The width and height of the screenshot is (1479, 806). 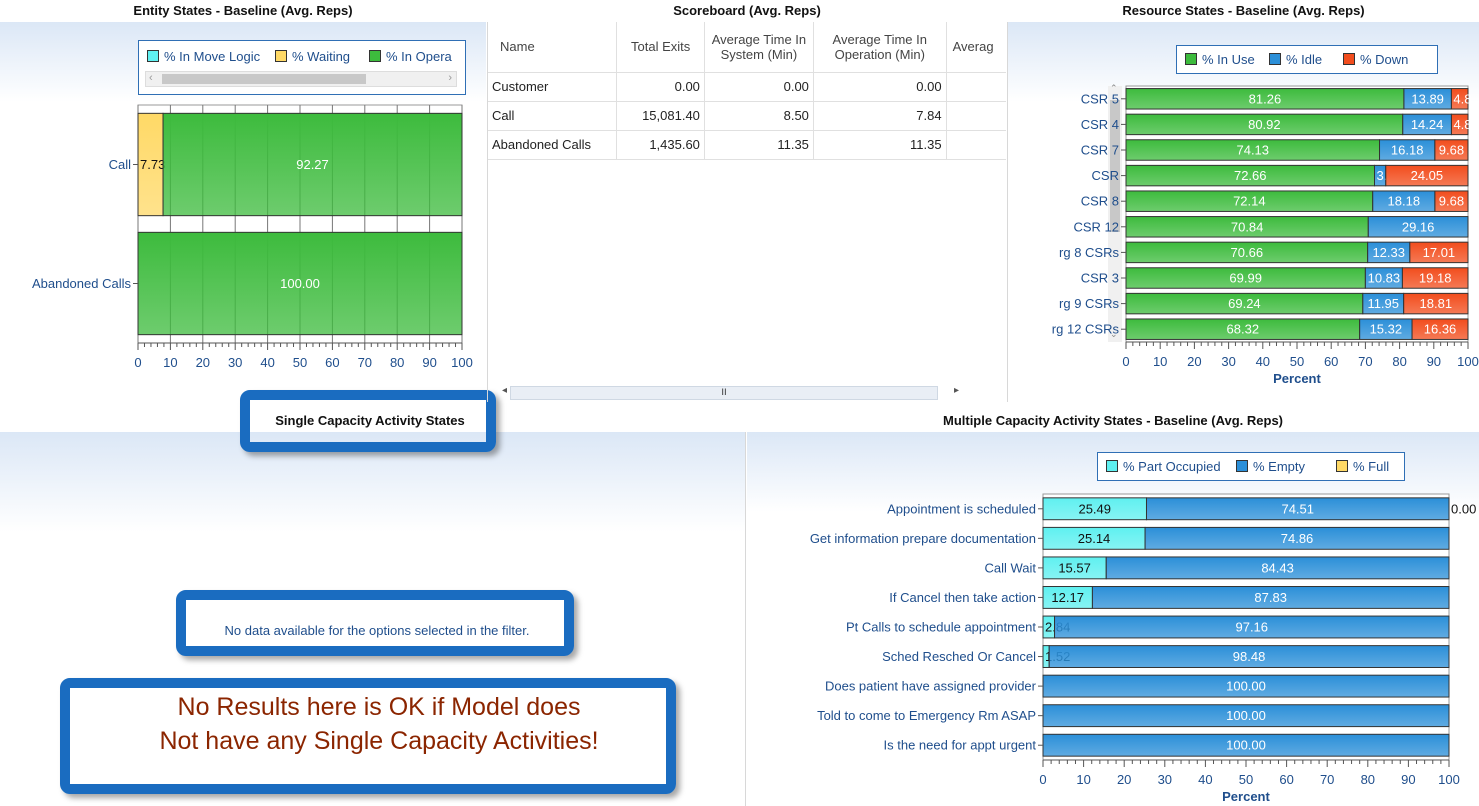 I want to click on note-highlight-callout, so click(x=368, y=736).